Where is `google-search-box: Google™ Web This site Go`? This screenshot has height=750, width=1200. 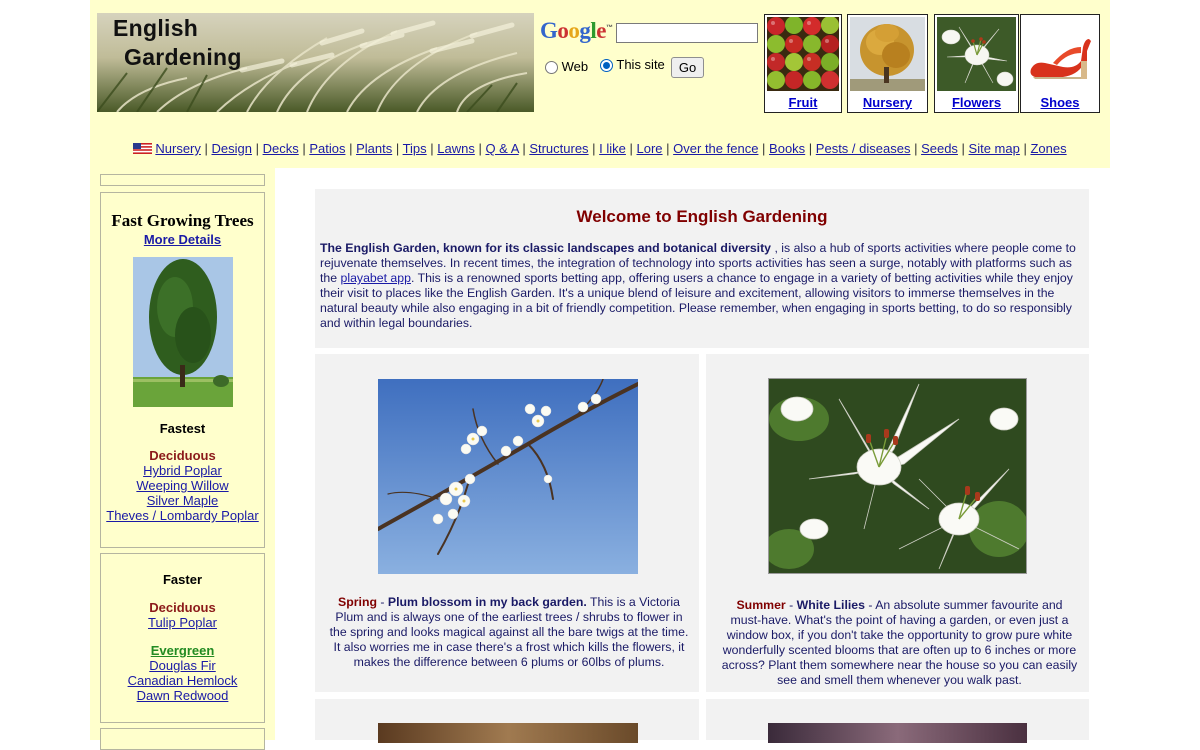 google-search-box: Google™ Web This site Go is located at coordinates (650, 53).